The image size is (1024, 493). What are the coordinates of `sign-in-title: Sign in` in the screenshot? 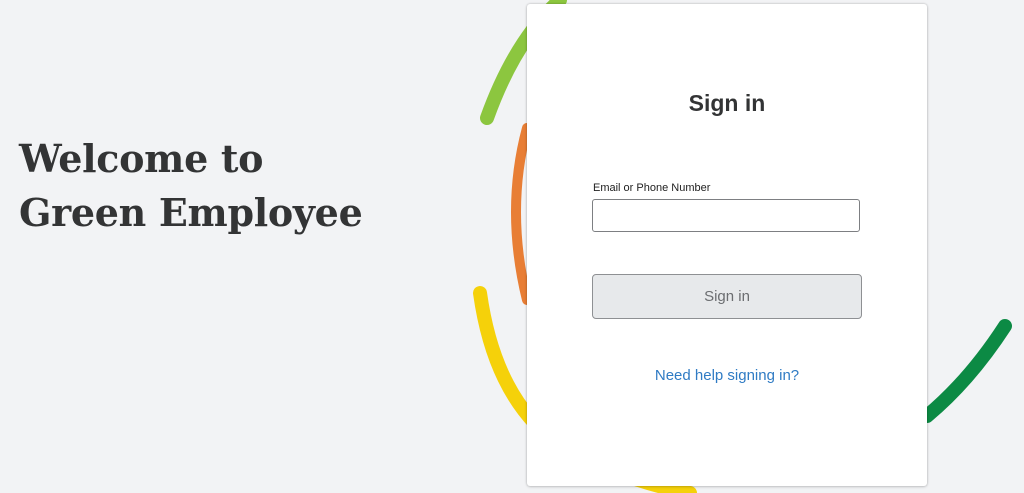 It's located at (727, 103).